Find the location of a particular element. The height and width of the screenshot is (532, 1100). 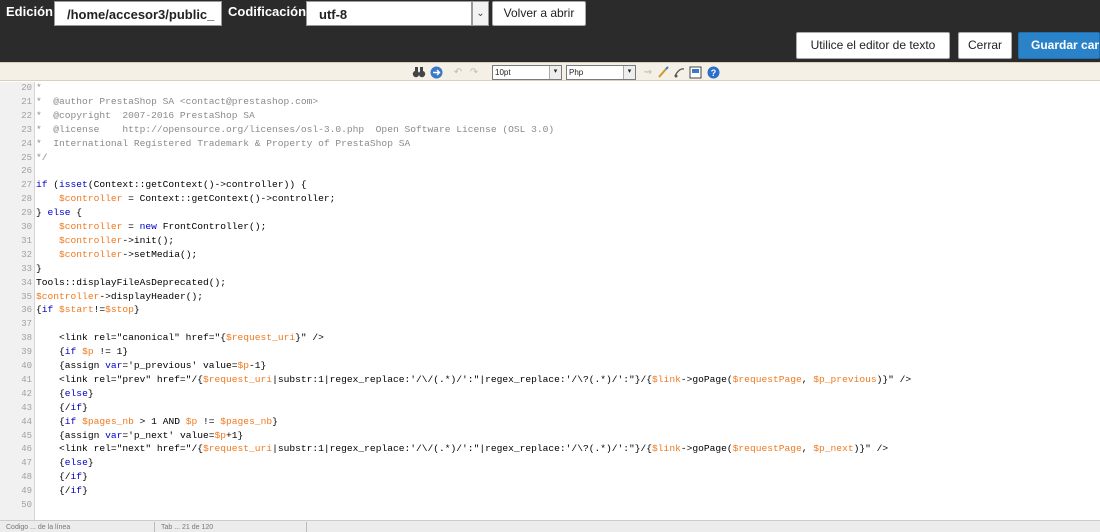

code-text: * is located at coordinates (39, 87).